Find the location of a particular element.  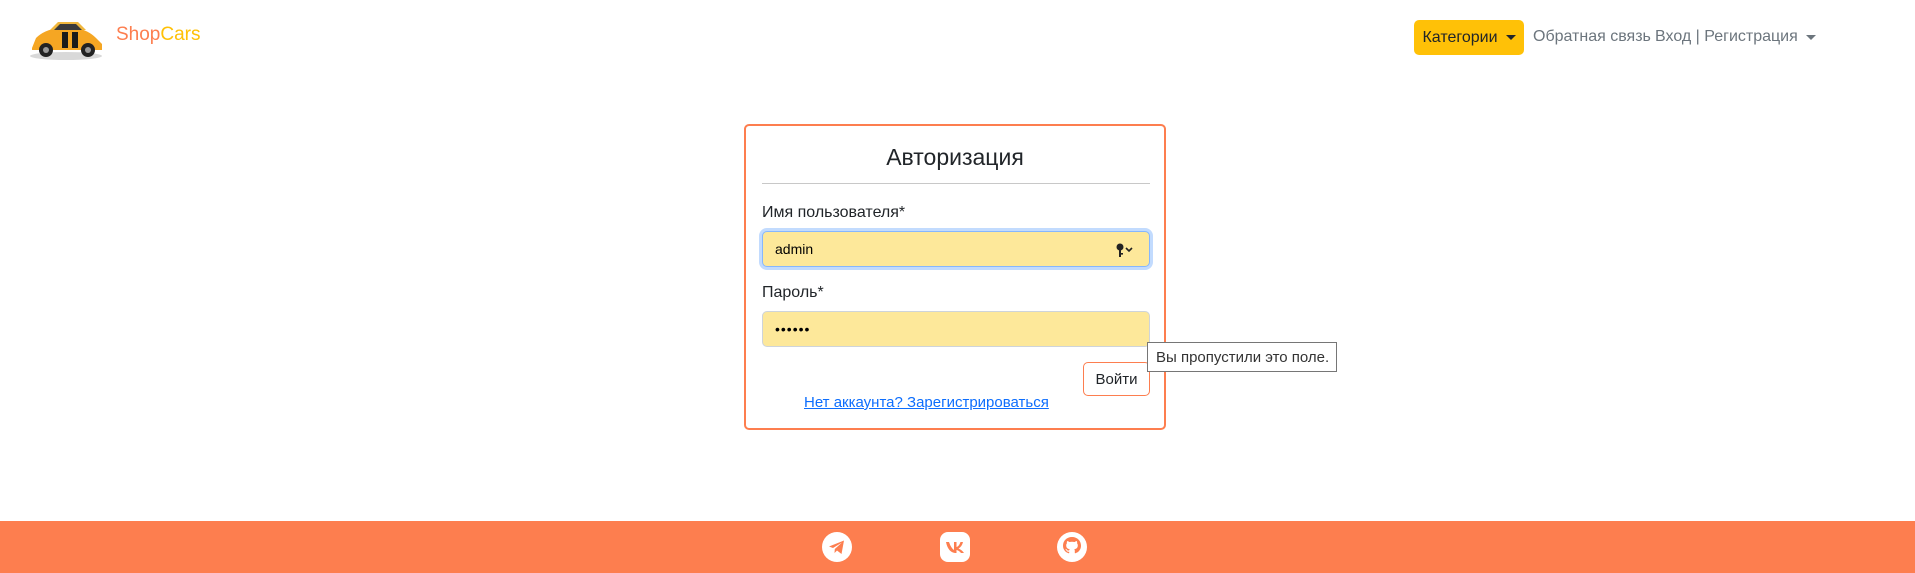

username-value: admin is located at coordinates (794, 249).